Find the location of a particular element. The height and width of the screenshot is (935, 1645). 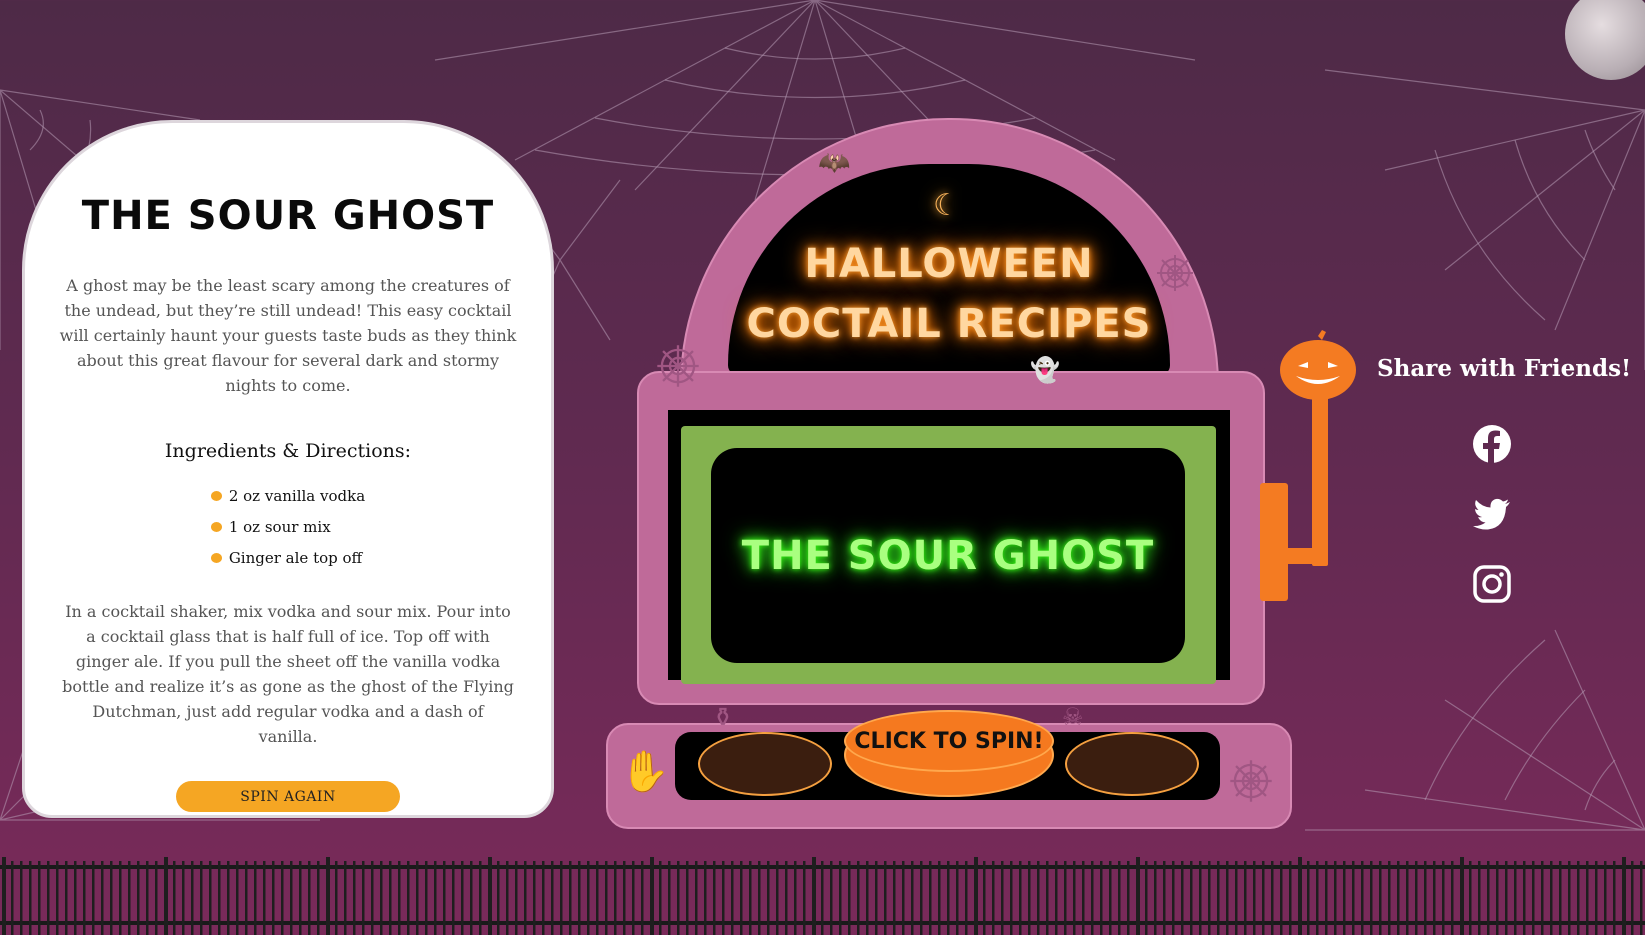

pumpkin-lever-icon is located at coordinates (1318, 366).